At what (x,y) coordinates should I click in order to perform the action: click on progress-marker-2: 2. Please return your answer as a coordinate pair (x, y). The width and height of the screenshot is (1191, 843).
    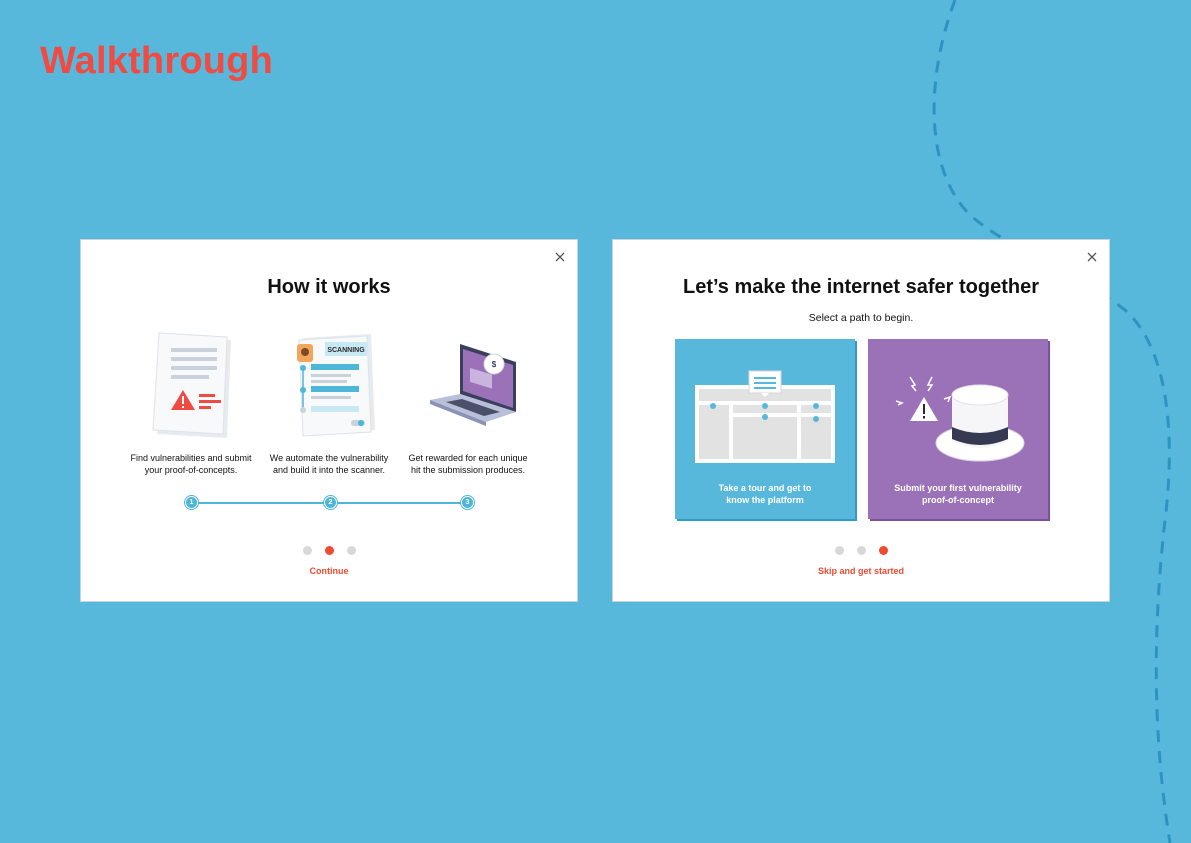
    Looking at the image, I should click on (330, 502).